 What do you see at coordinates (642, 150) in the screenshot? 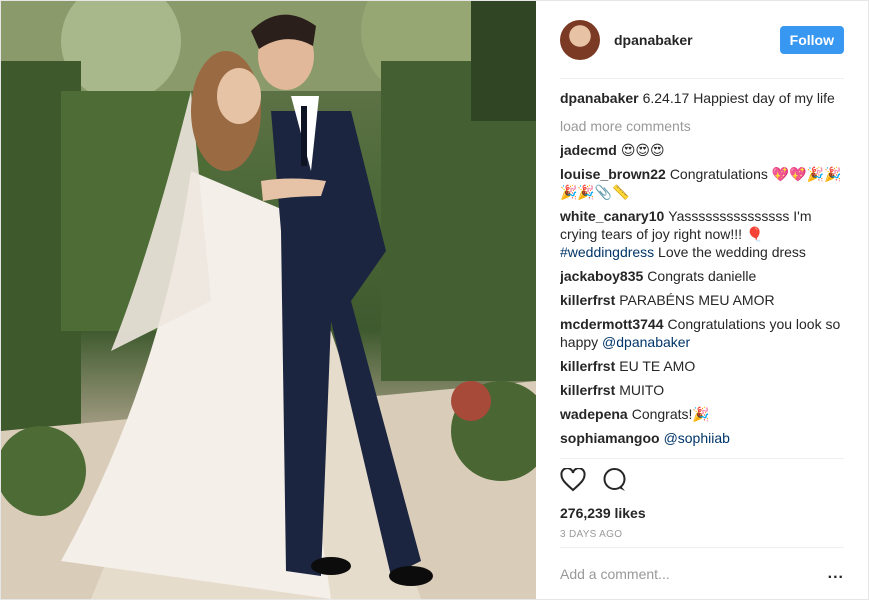
I see `comment-text: 😍😍😍` at bounding box center [642, 150].